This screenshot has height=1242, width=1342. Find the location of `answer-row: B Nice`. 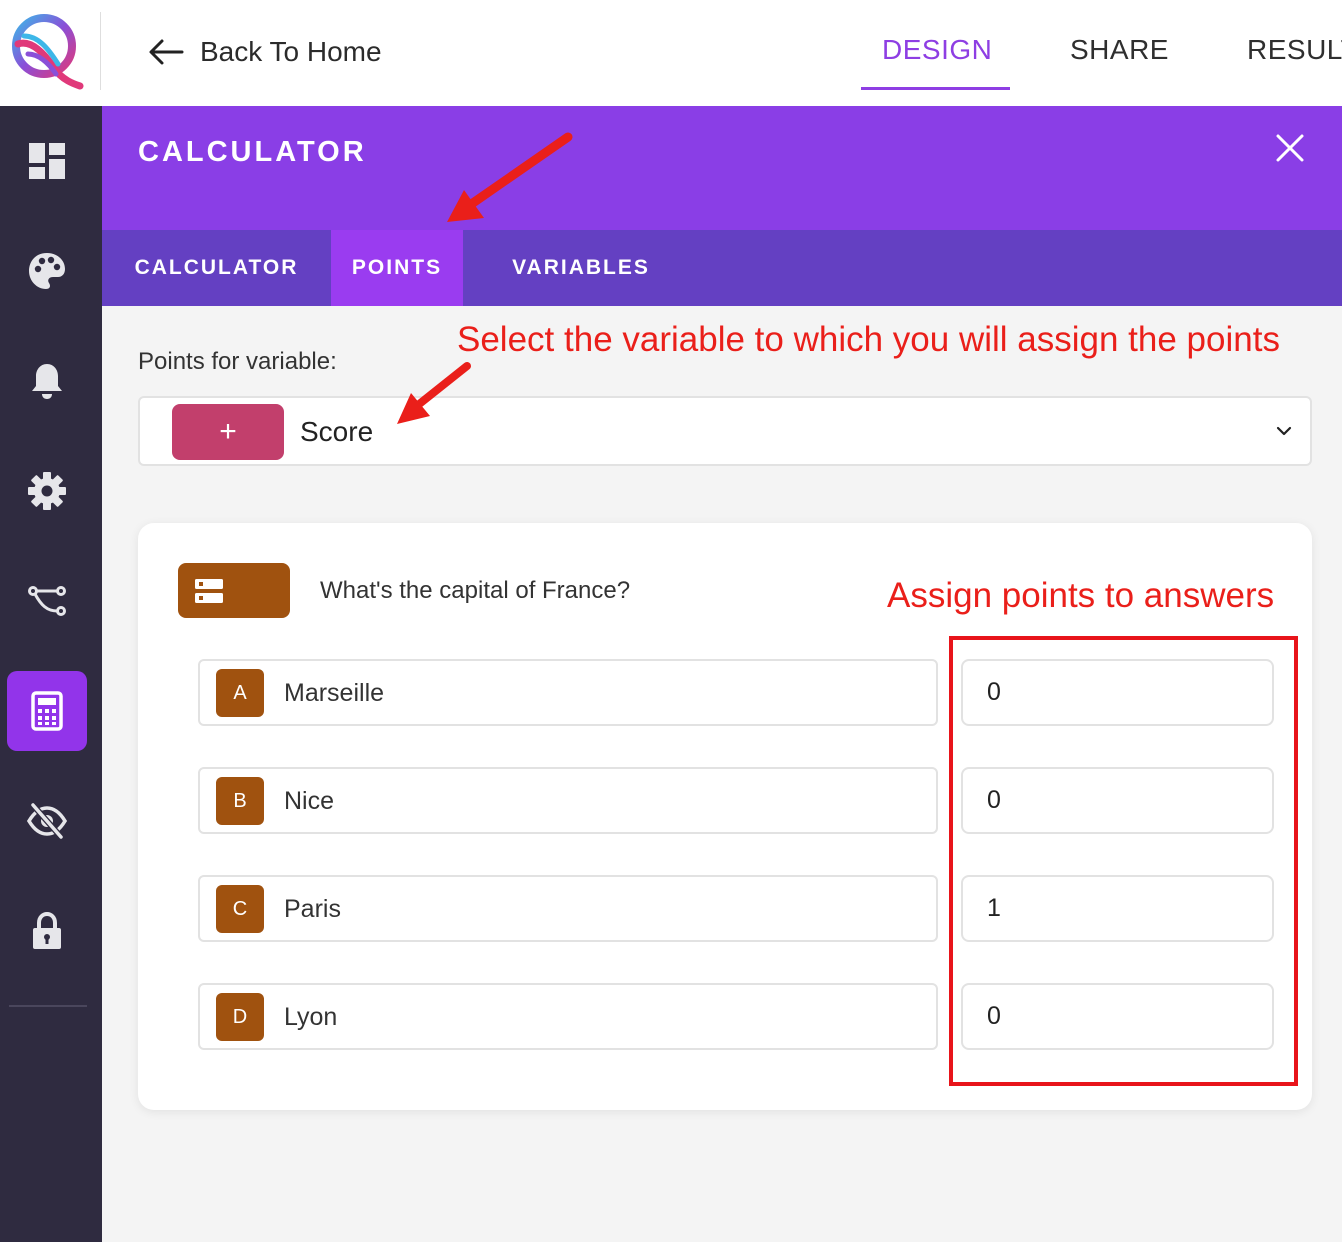

answer-row: B Nice is located at coordinates (568, 800).